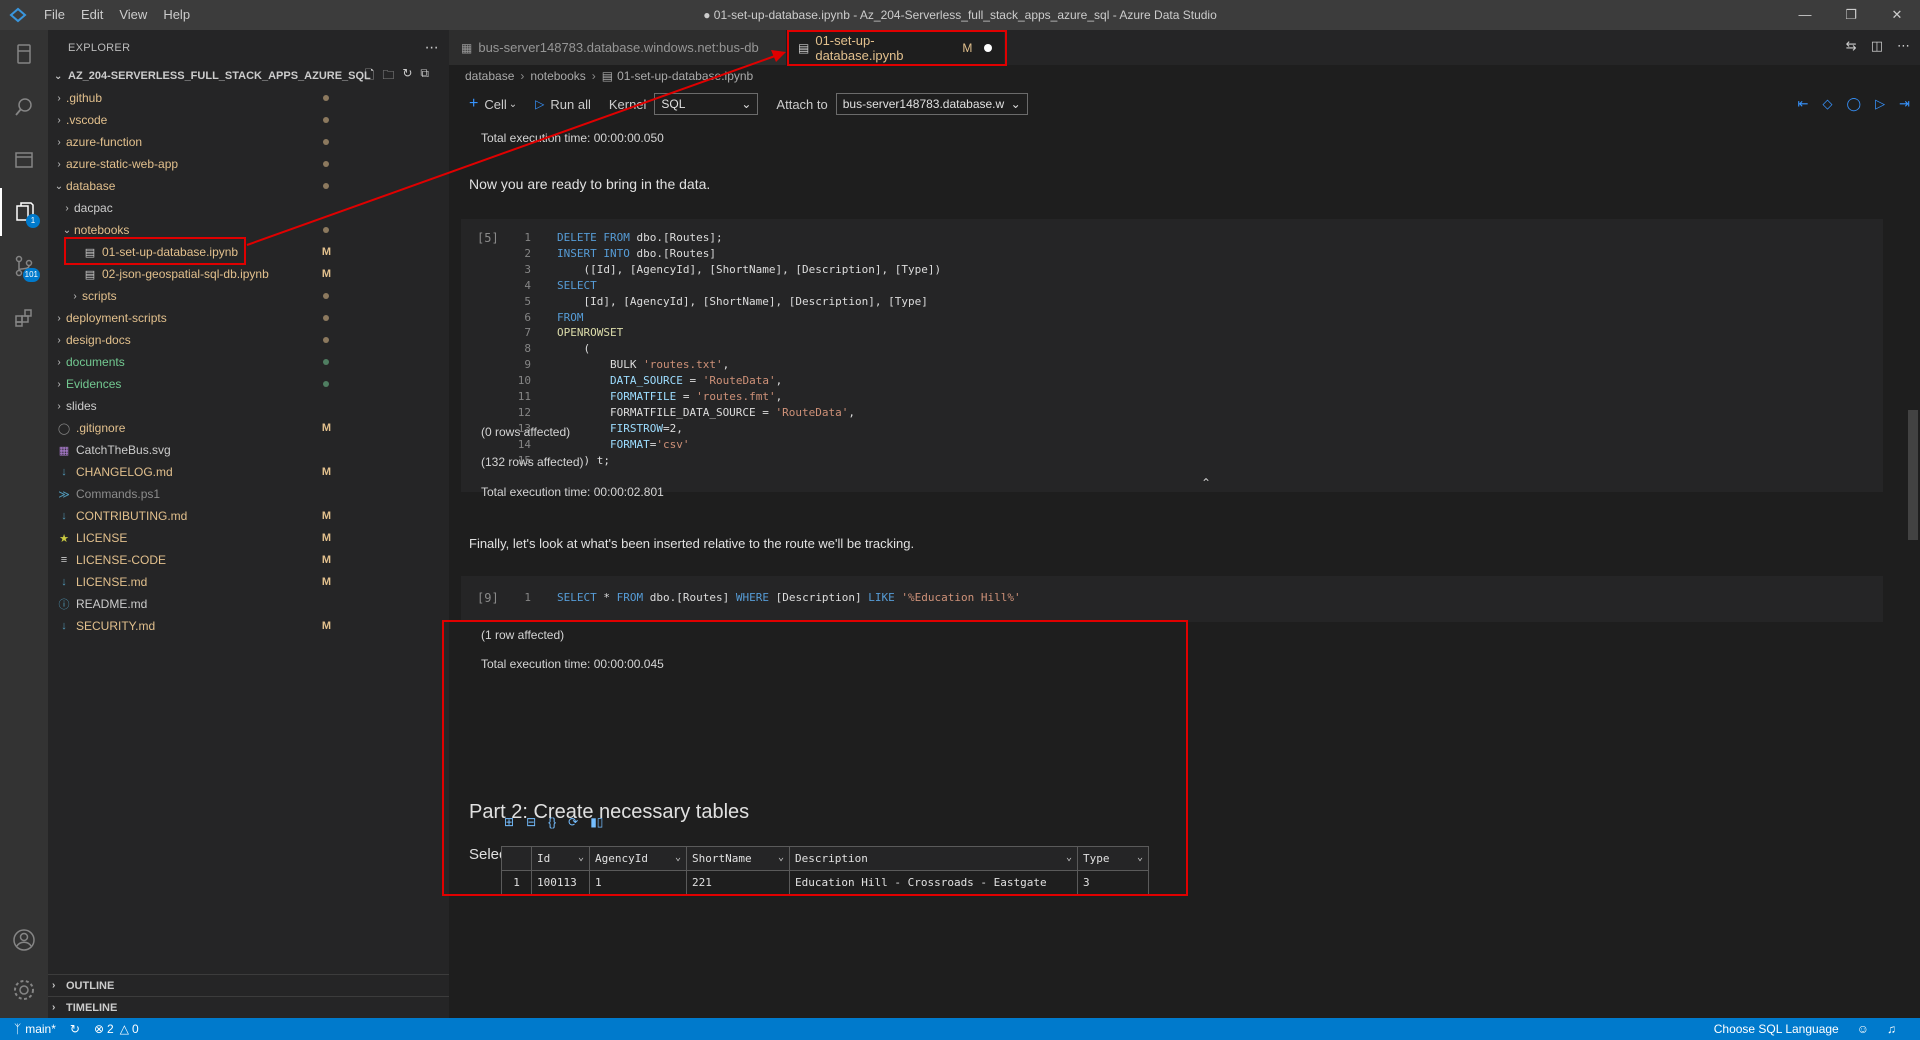 Image resolution: width=1920 pixels, height=1040 pixels. I want to click on attach-to-select: bus-server148783.database.w ⌄, so click(931, 104).